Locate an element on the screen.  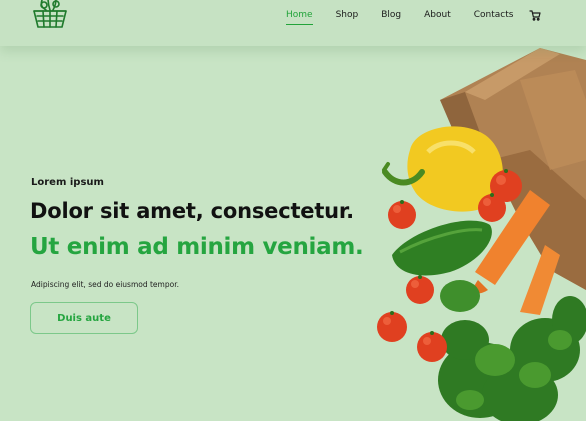
basket-logo-icon is located at coordinates (50, 16).